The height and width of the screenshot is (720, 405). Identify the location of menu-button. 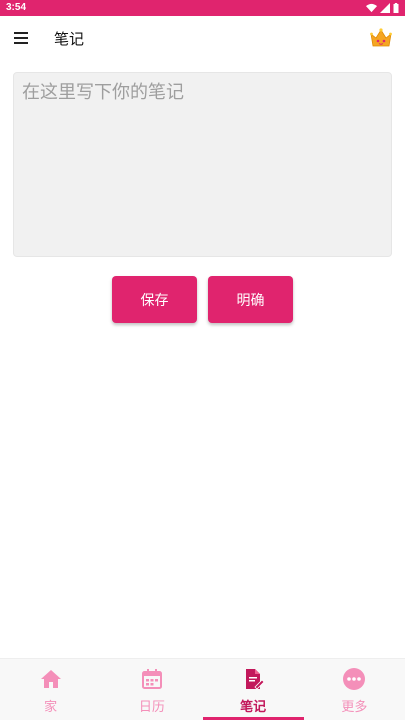
(24, 38).